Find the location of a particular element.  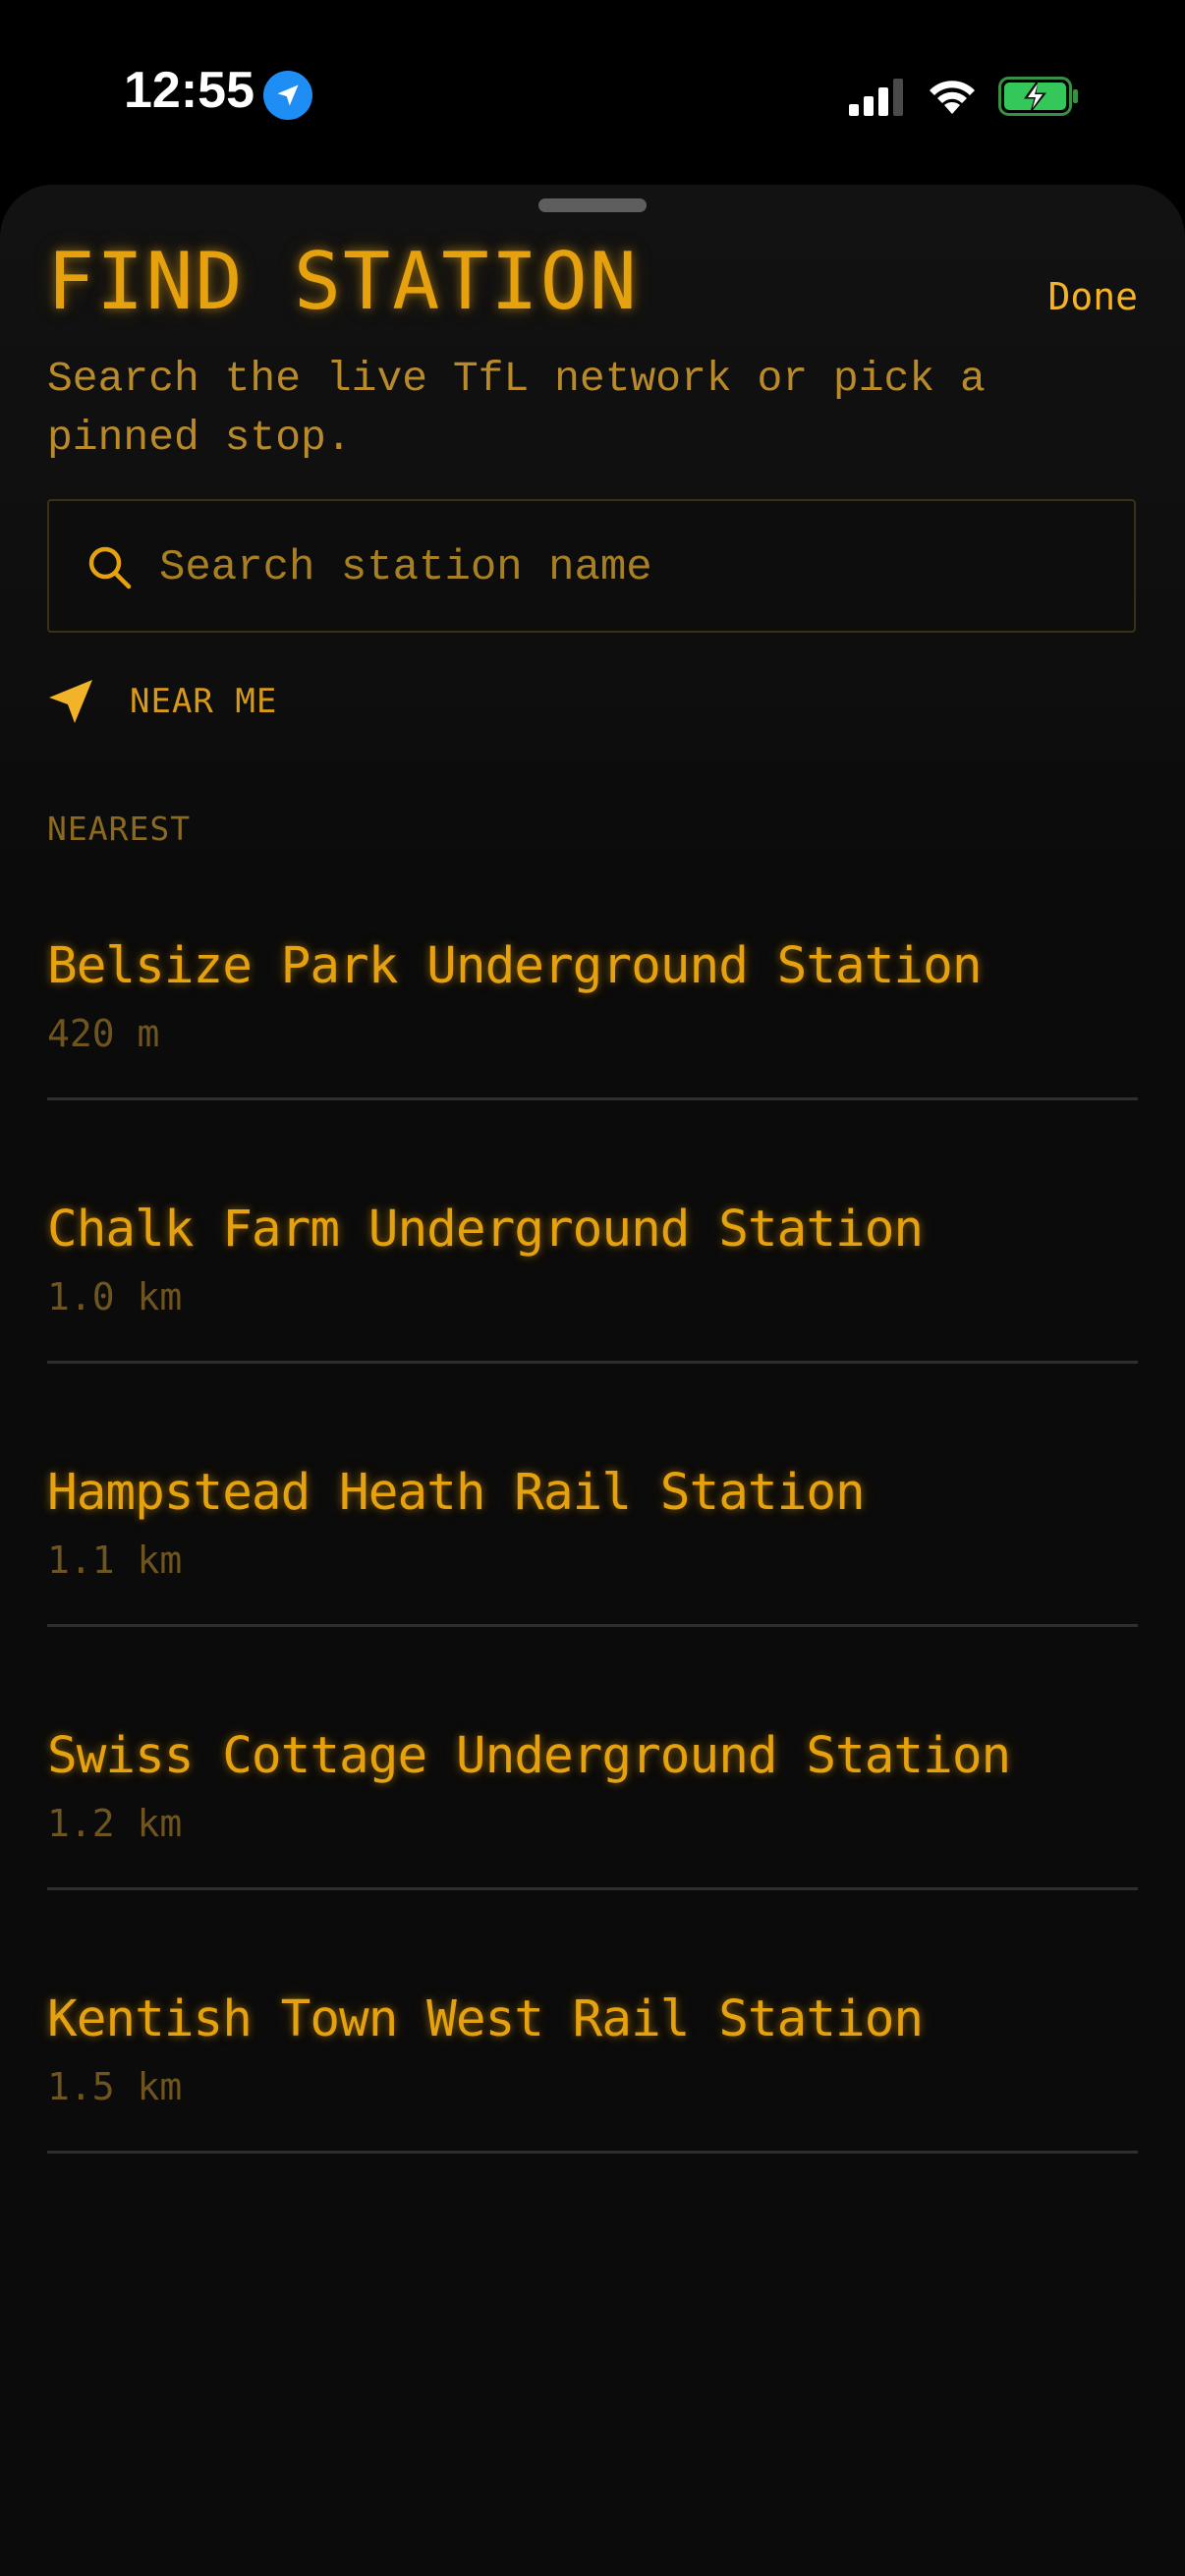

sheet-grabber is located at coordinates (592, 205).